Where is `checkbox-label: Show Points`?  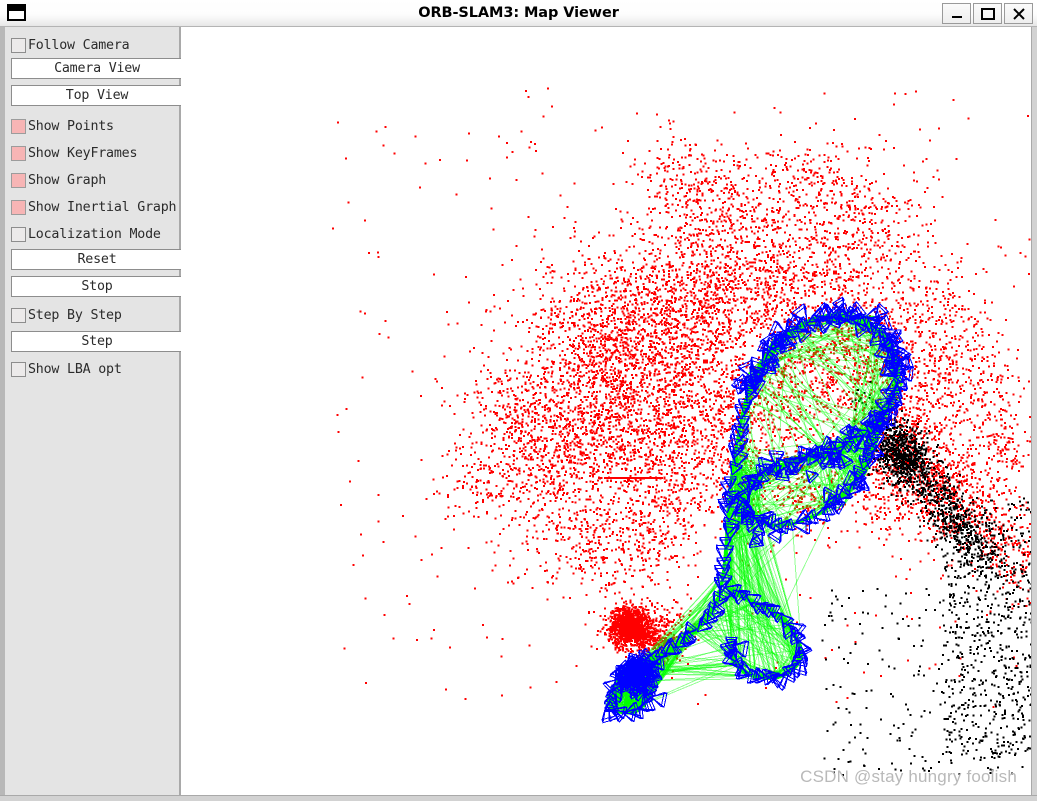 checkbox-label: Show Points is located at coordinates (71, 126).